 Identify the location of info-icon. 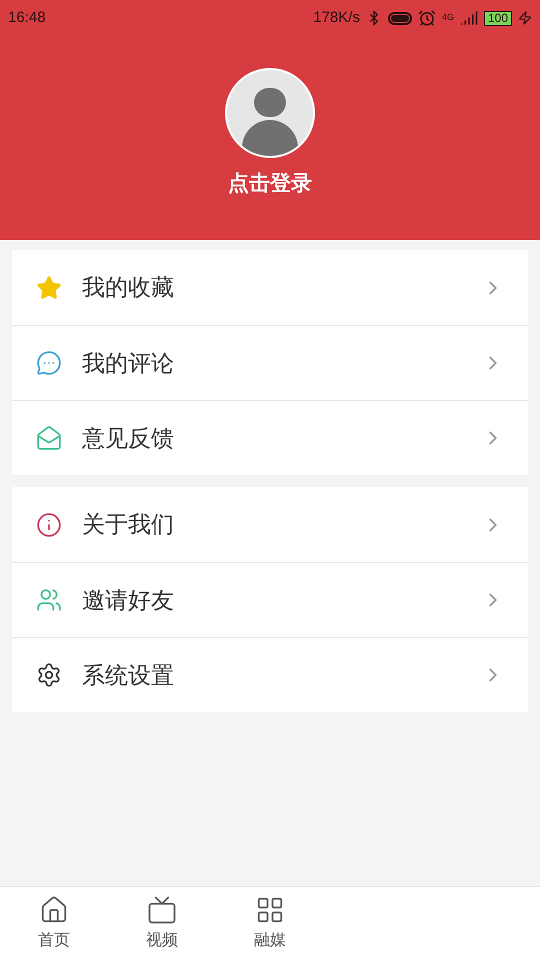
(49, 525).